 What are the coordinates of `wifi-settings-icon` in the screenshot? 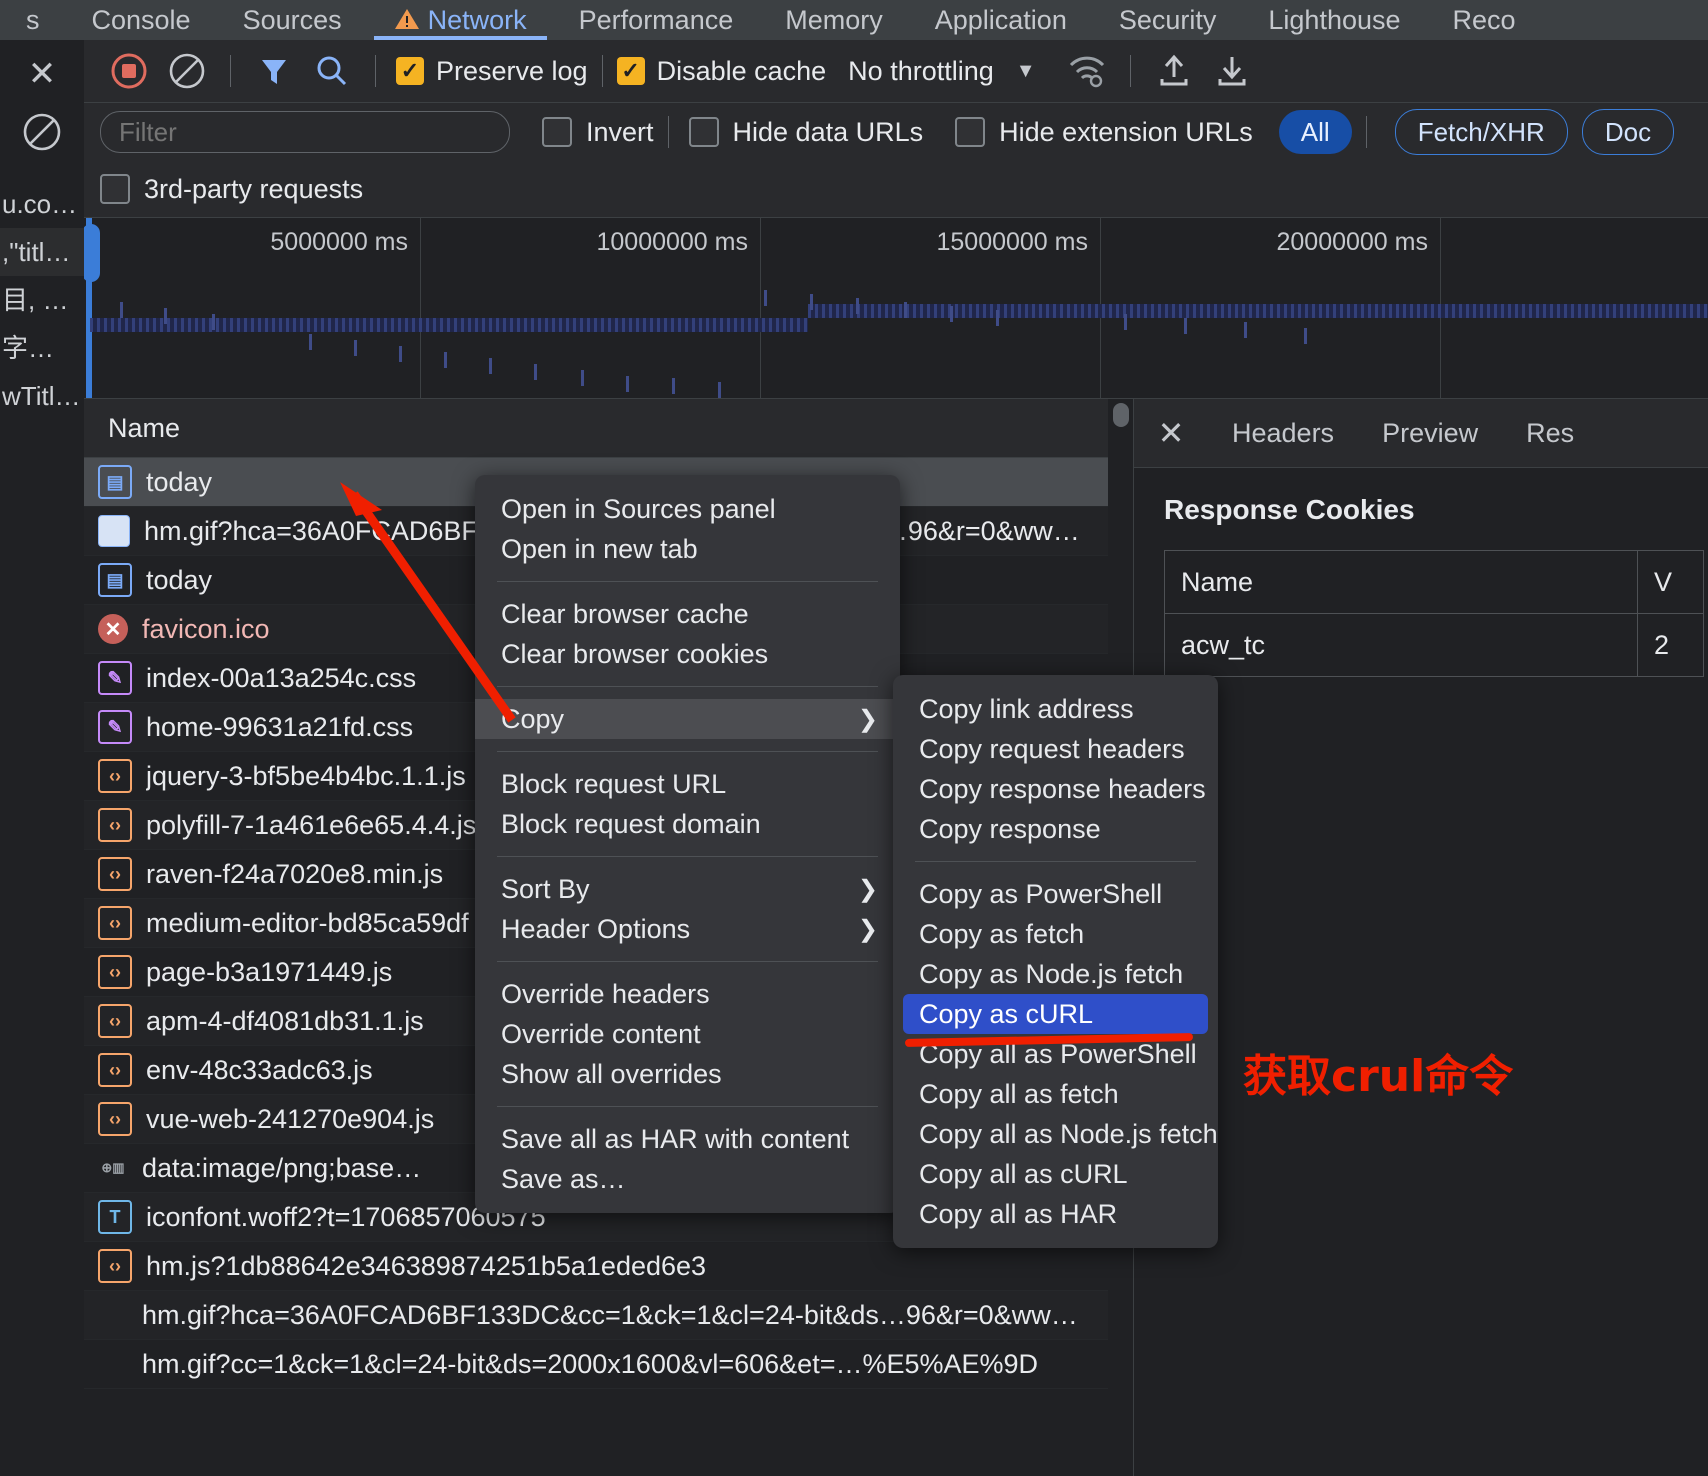 It's located at (1087, 71).